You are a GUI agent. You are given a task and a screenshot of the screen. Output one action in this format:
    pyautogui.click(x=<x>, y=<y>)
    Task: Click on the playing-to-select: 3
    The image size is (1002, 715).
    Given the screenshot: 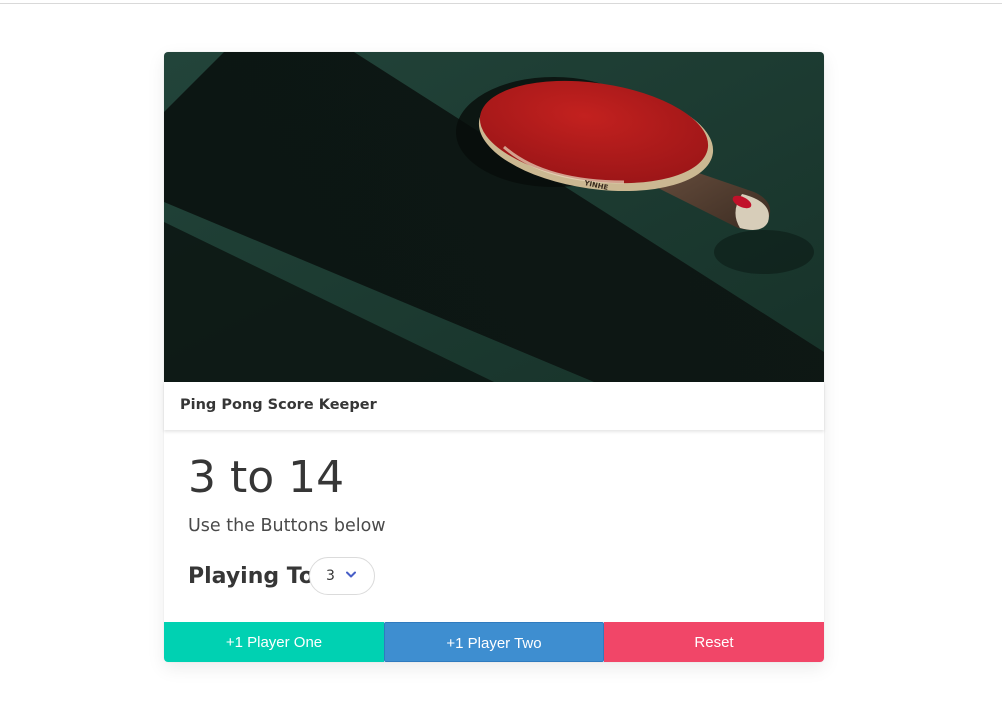 What is the action you would take?
    pyautogui.click(x=342, y=576)
    